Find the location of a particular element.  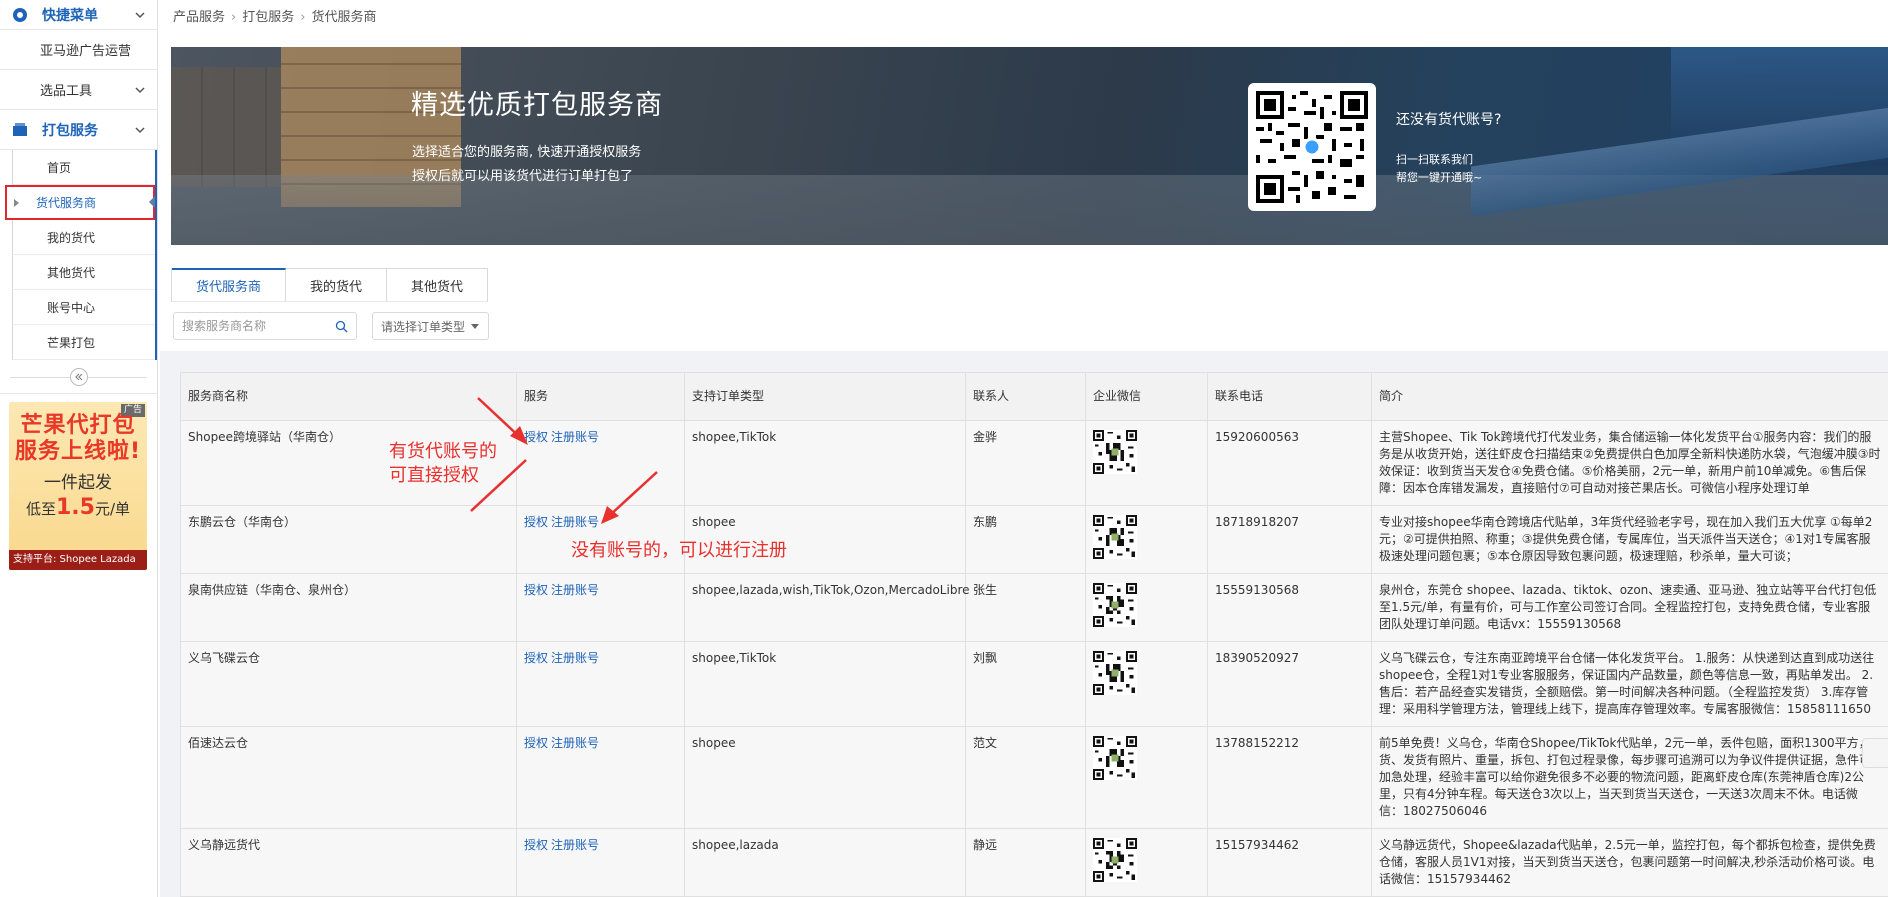

tab-other-forwarder: 其他货代 is located at coordinates (437, 285).